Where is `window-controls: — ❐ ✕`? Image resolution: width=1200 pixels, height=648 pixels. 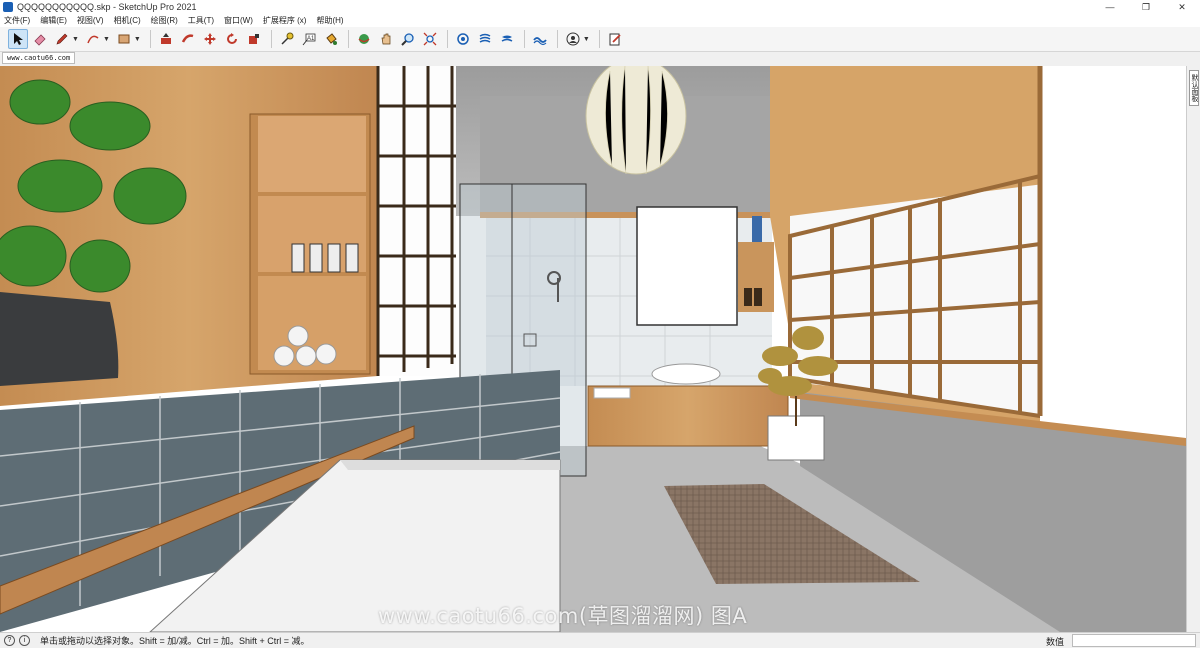 window-controls: — ❐ ✕ is located at coordinates (1146, 7).